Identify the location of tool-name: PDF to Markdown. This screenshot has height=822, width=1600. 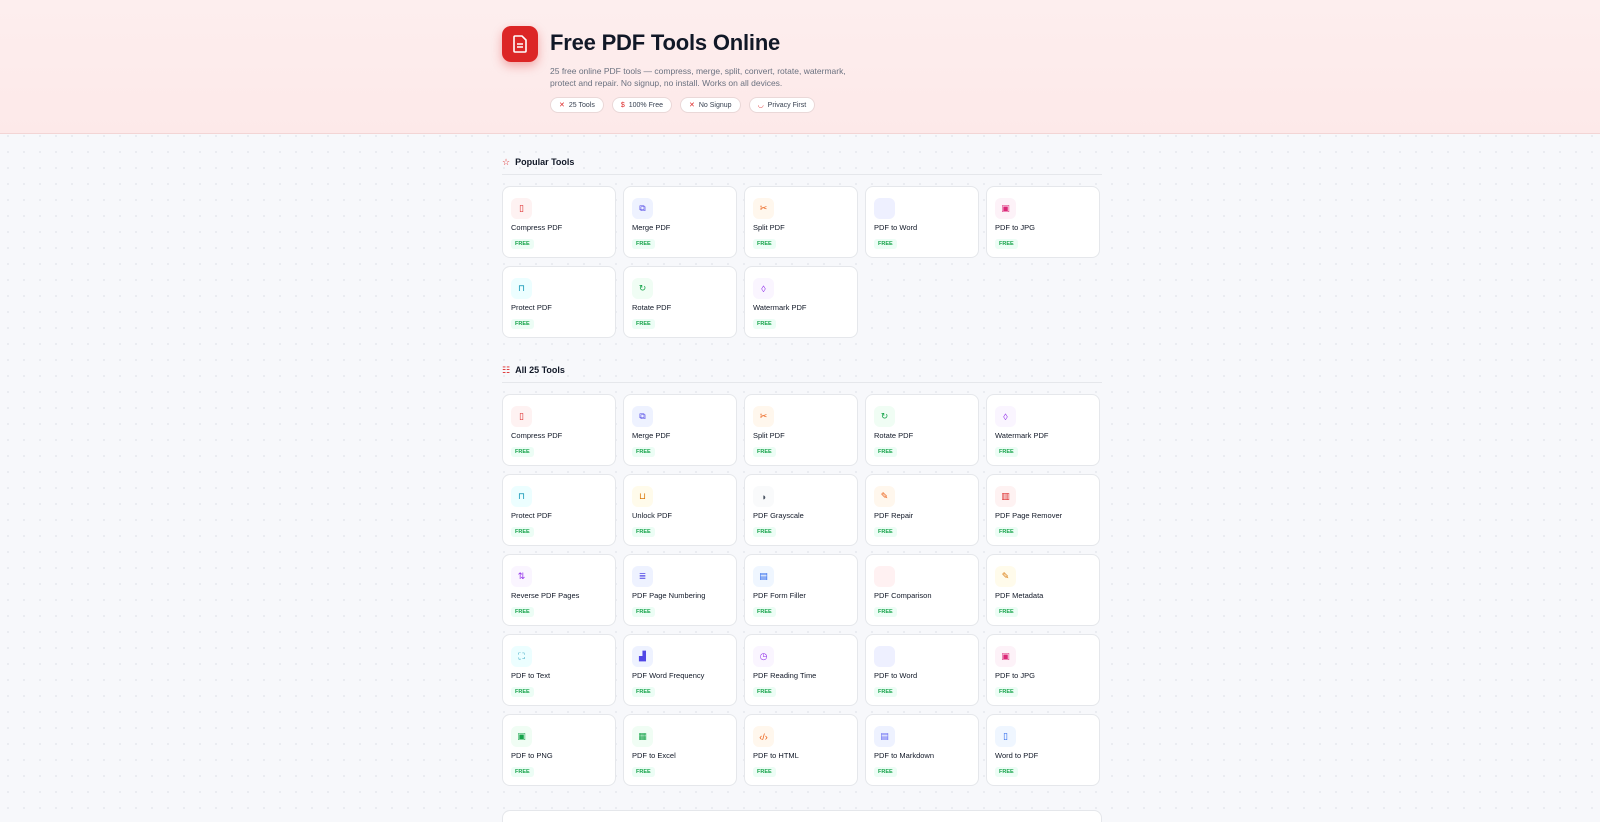
(904, 755).